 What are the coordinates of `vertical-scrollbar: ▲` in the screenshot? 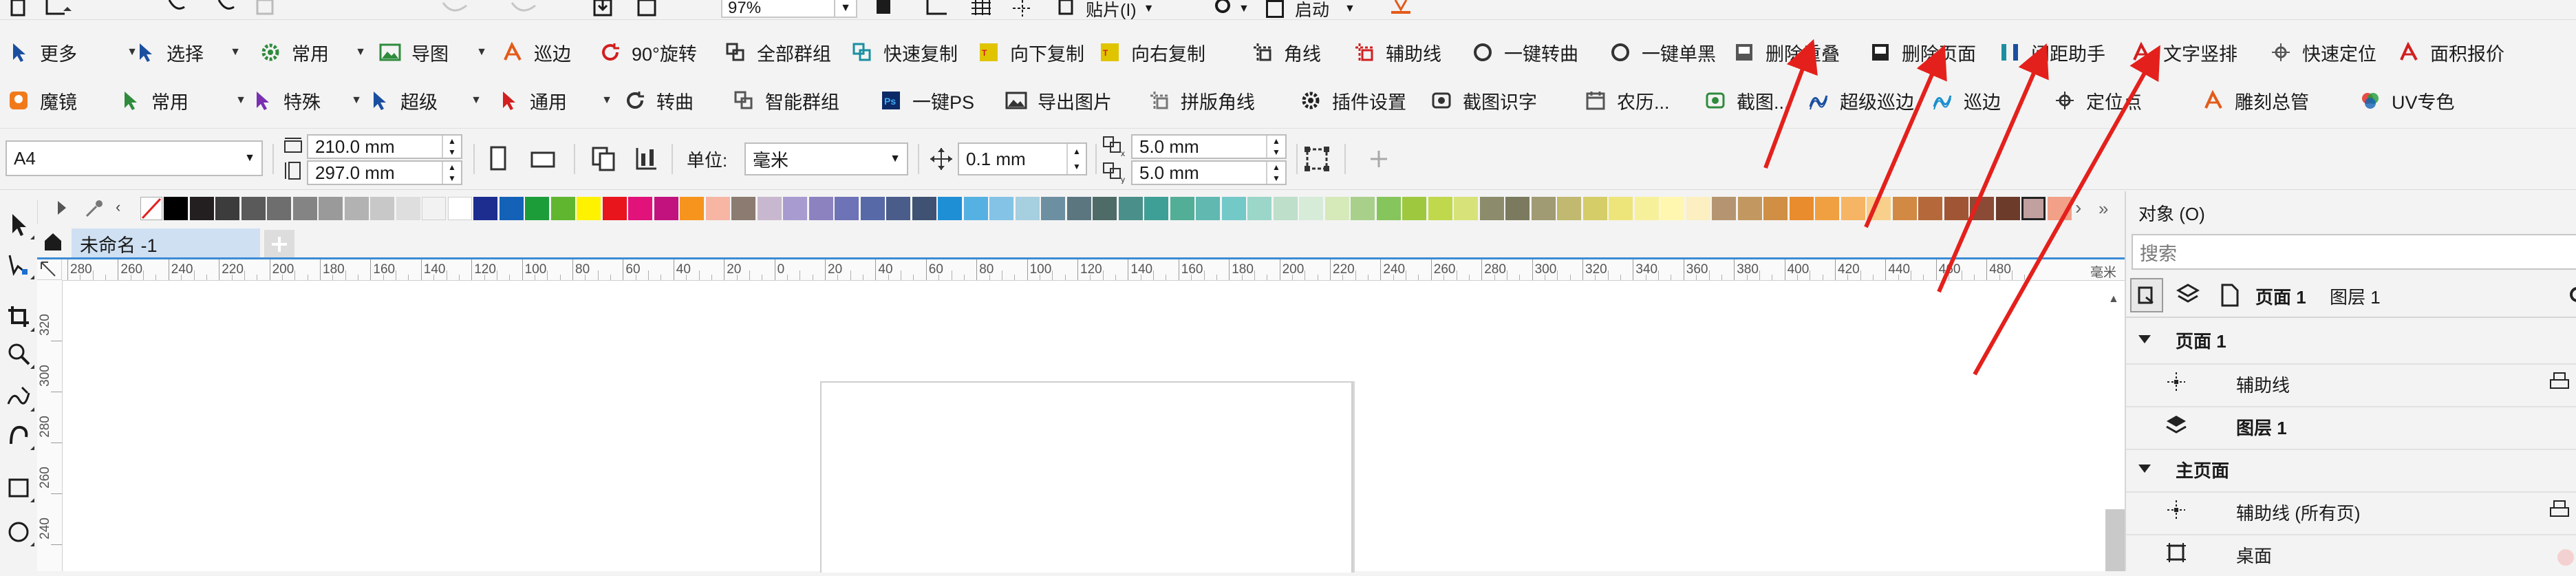 It's located at (2114, 430).